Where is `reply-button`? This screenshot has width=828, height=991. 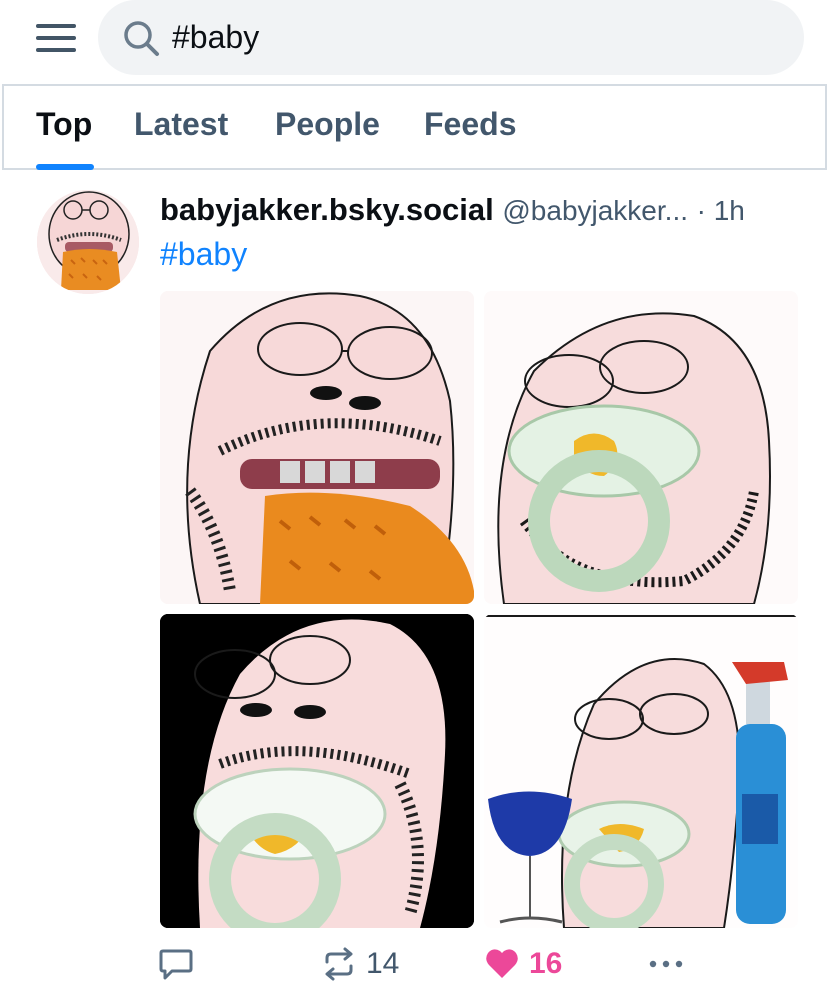
reply-button is located at coordinates (176, 964).